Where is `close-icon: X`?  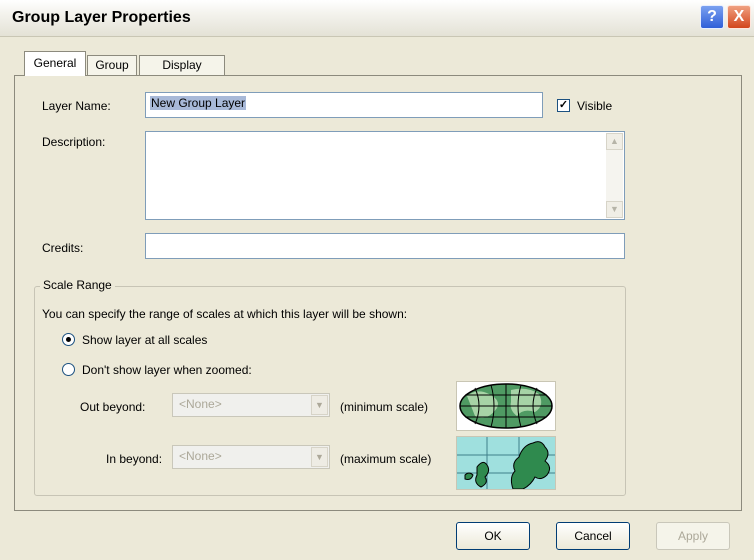
close-icon: X is located at coordinates (739, 16).